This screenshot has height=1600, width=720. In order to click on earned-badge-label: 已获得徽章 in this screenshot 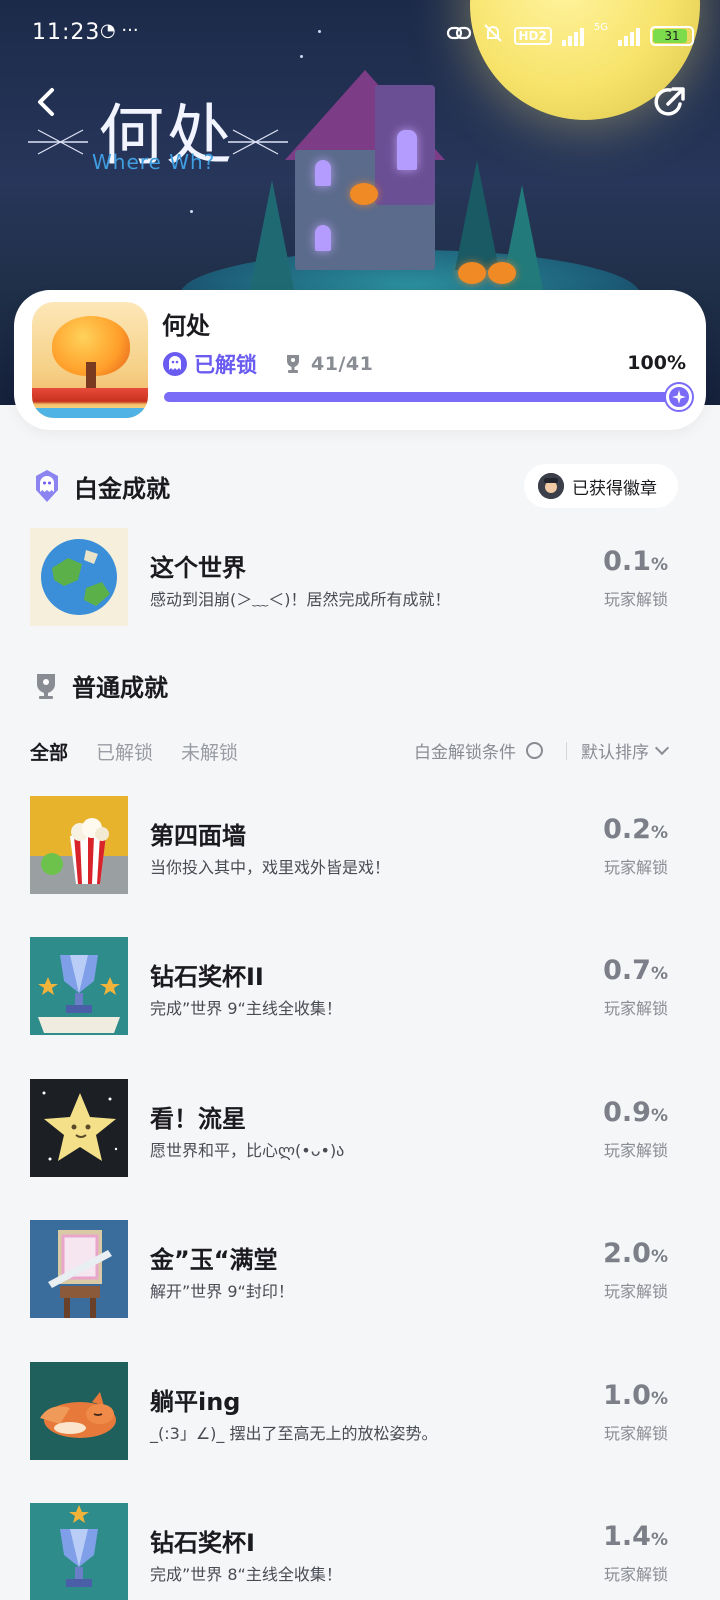, I will do `click(614, 488)`.